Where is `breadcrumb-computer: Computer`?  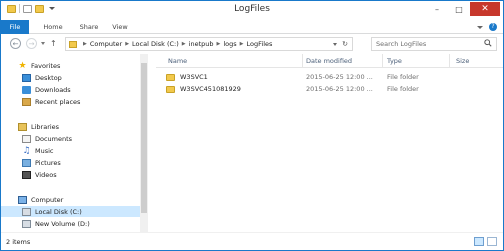
breadcrumb-computer: Computer is located at coordinates (106, 44).